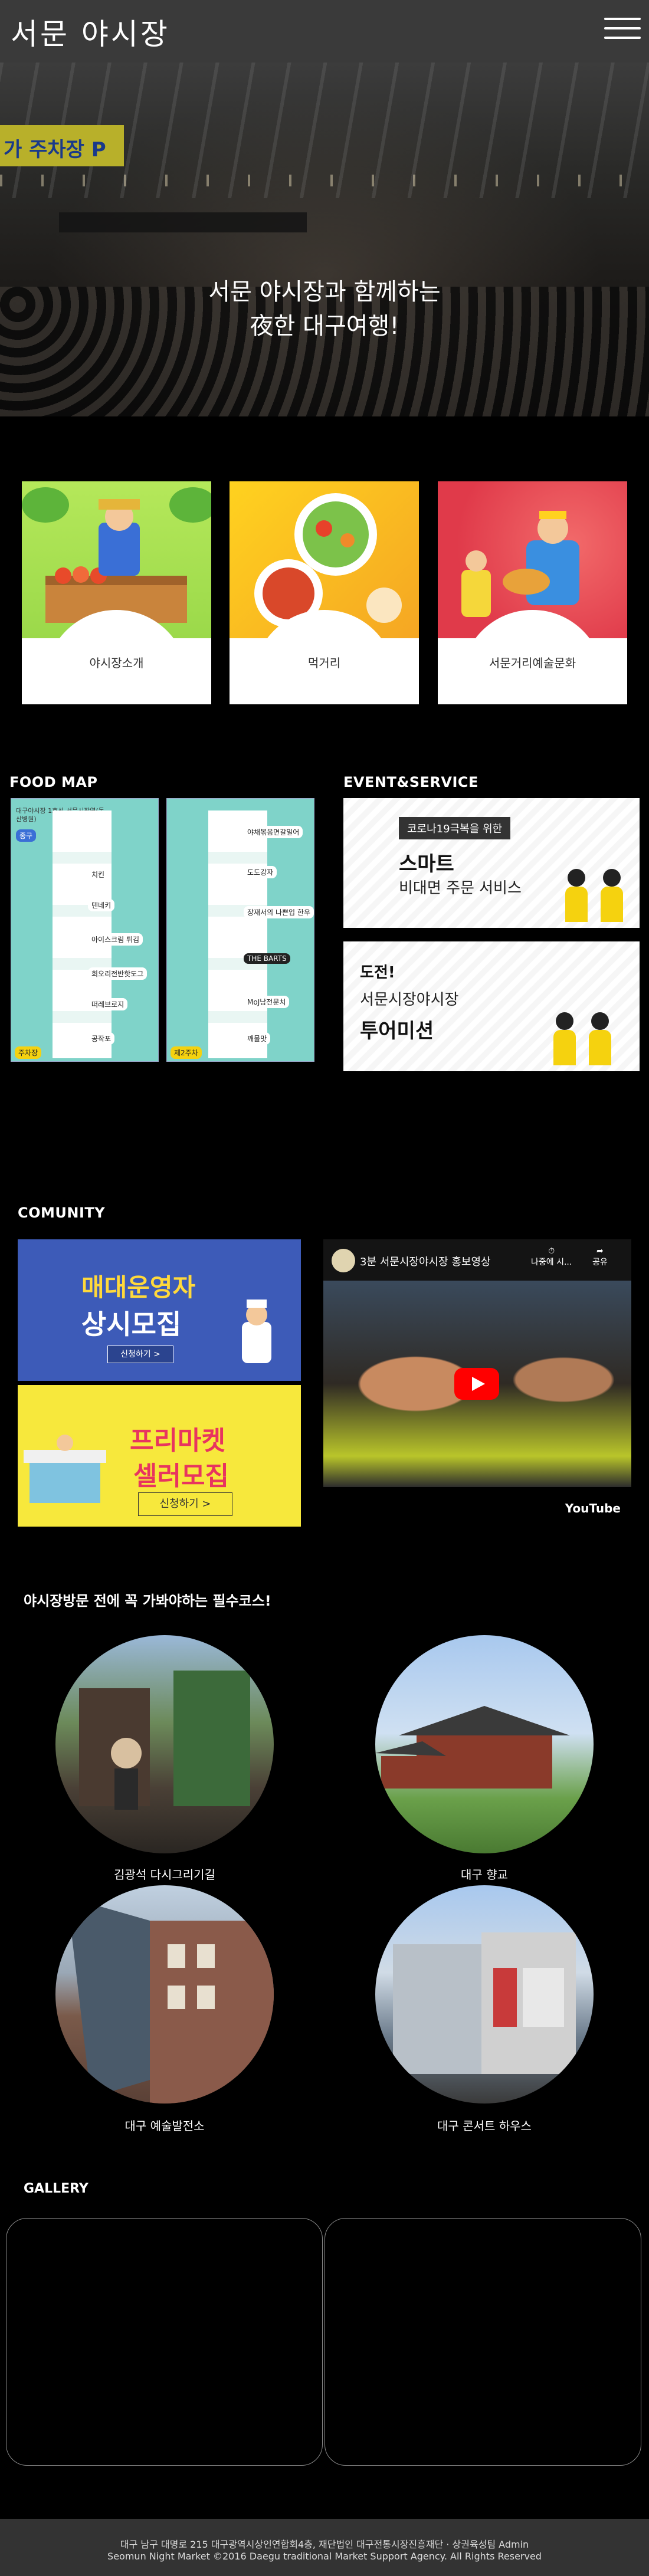 This screenshot has height=2576, width=649. I want to click on food-map-item: 텐네키, so click(101, 905).